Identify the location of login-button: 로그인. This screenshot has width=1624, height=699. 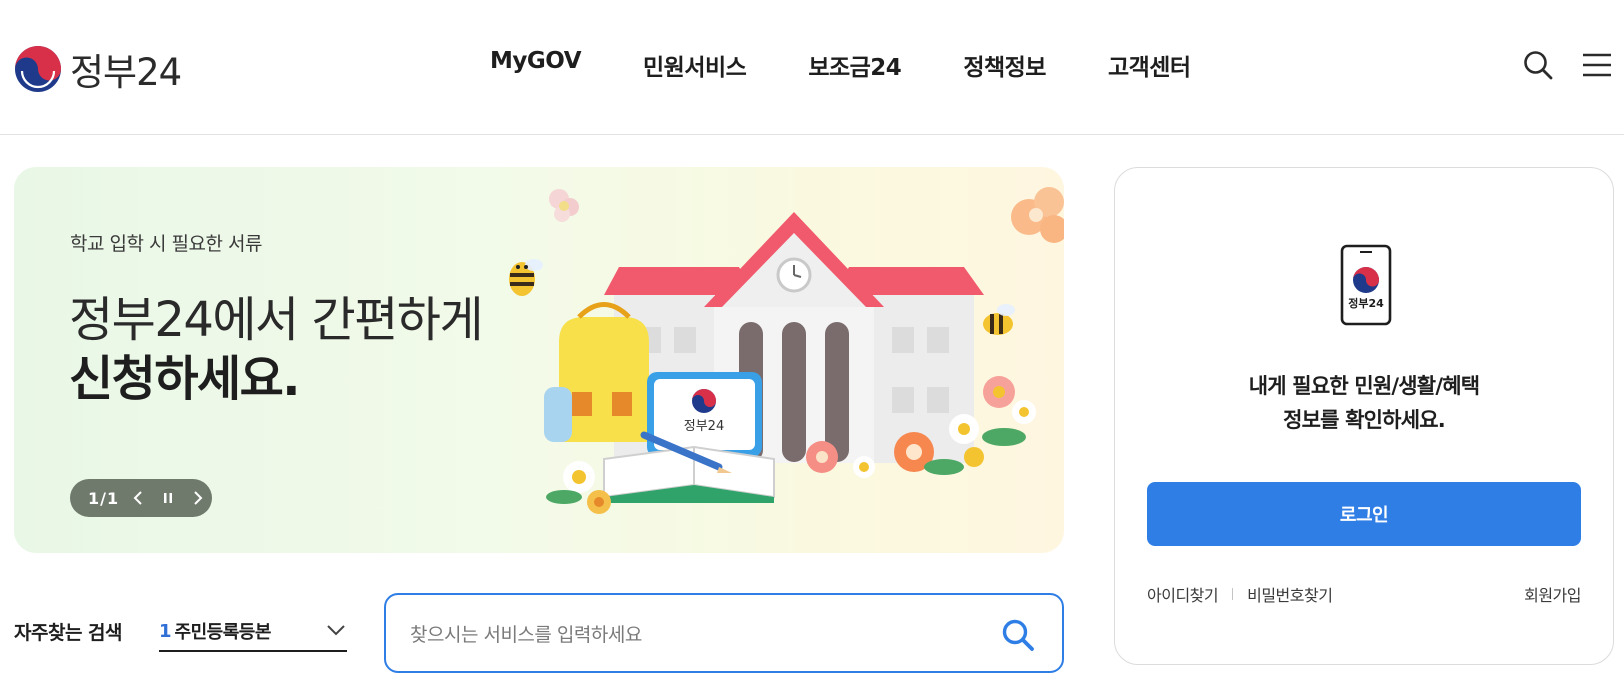
(1364, 514).